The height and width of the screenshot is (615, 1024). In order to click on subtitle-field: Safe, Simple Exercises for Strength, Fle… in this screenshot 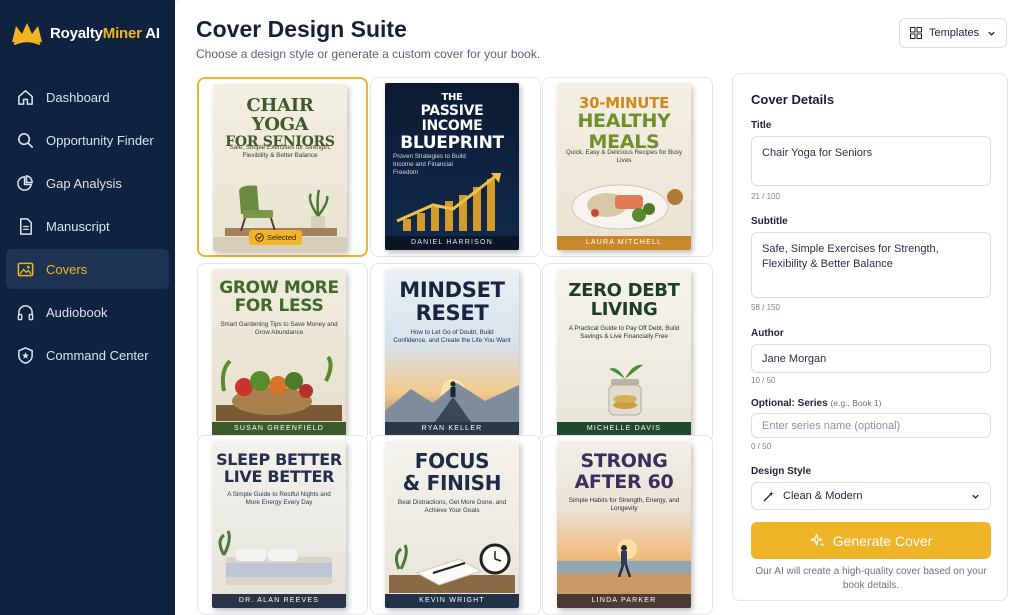, I will do `click(871, 265)`.